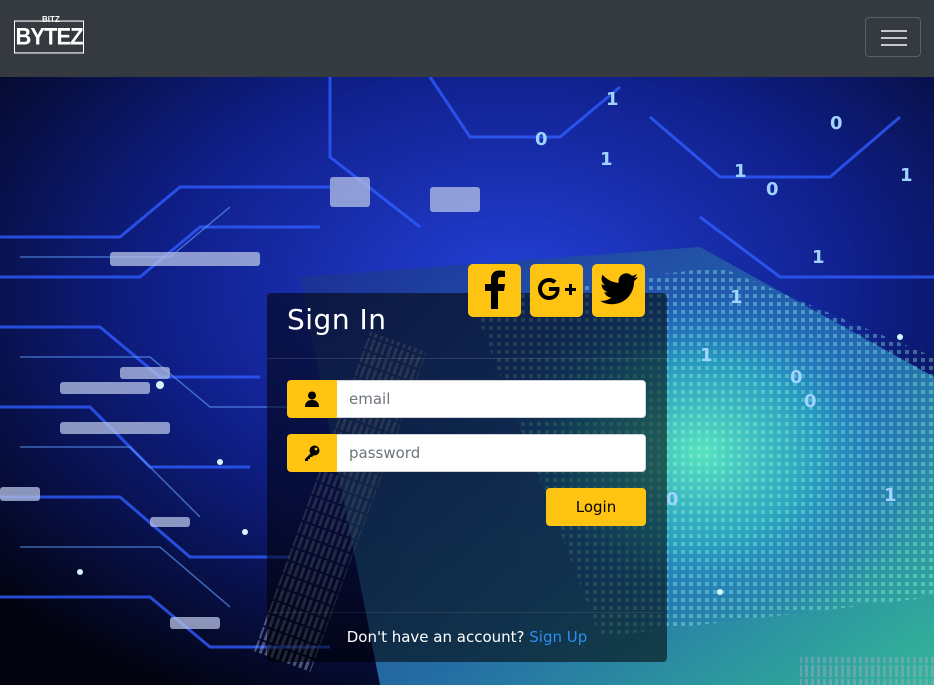 The image size is (934, 685). I want to click on login-button: Login, so click(596, 507).